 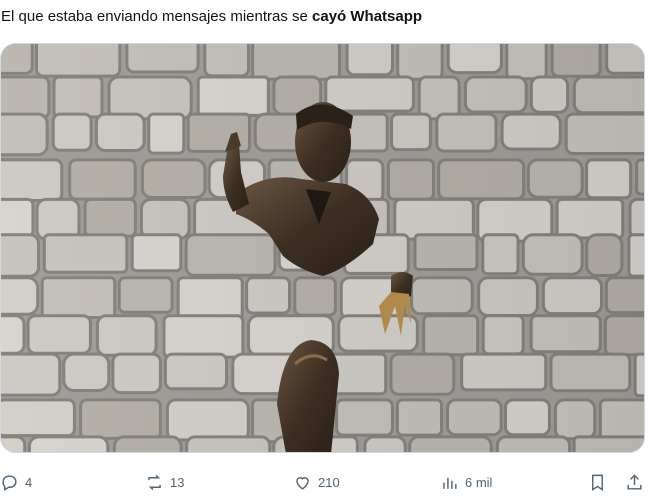 I want to click on reply-button: 4, so click(x=16, y=482).